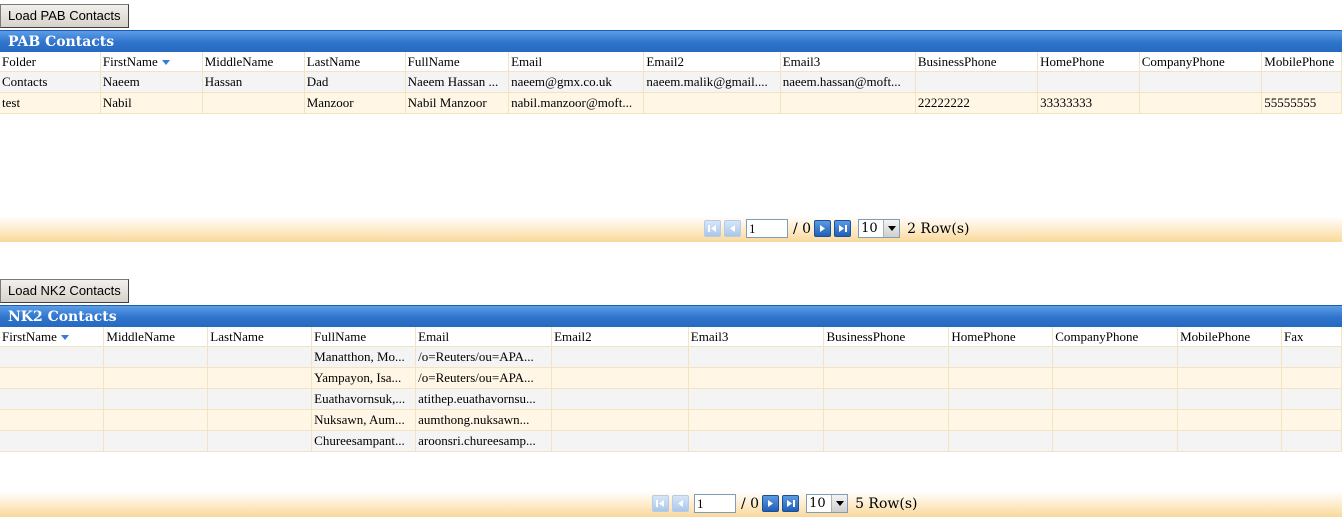 This screenshot has height=524, width=1342. Describe the element at coordinates (151, 103) in the screenshot. I see `table-cell: Nabil` at that location.